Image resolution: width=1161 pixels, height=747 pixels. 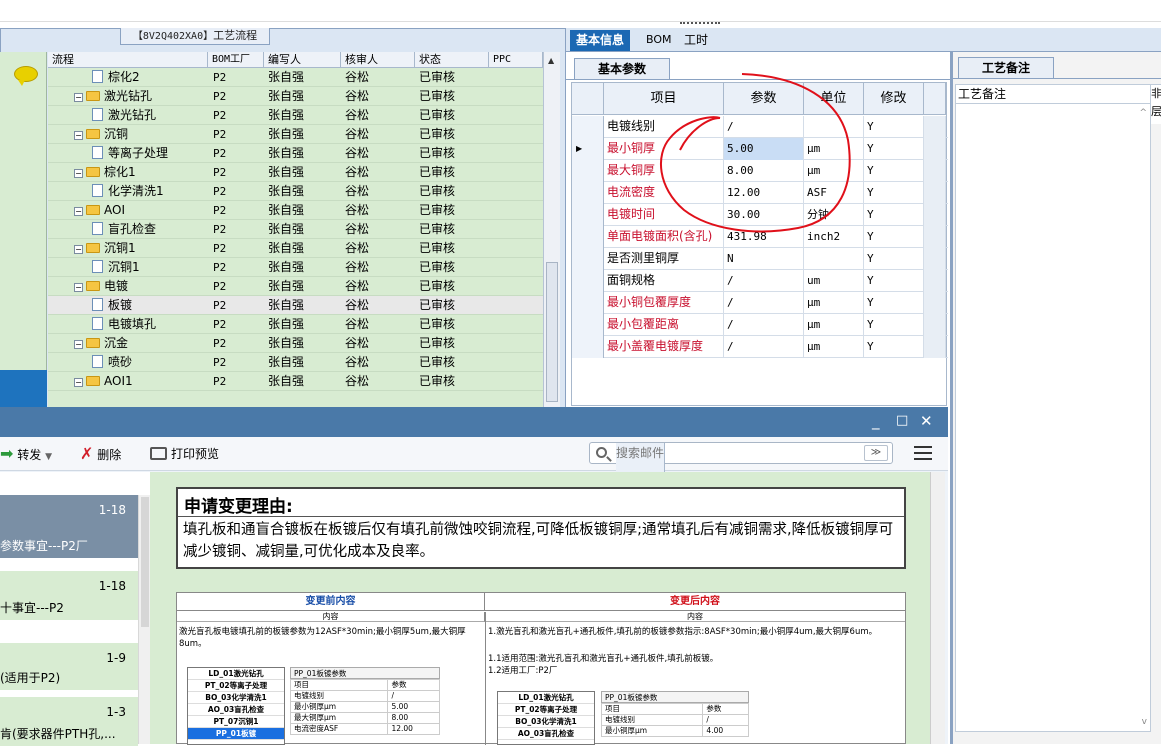 I want to click on process-grid-scrollbar: ▲, so click(x=551, y=229).